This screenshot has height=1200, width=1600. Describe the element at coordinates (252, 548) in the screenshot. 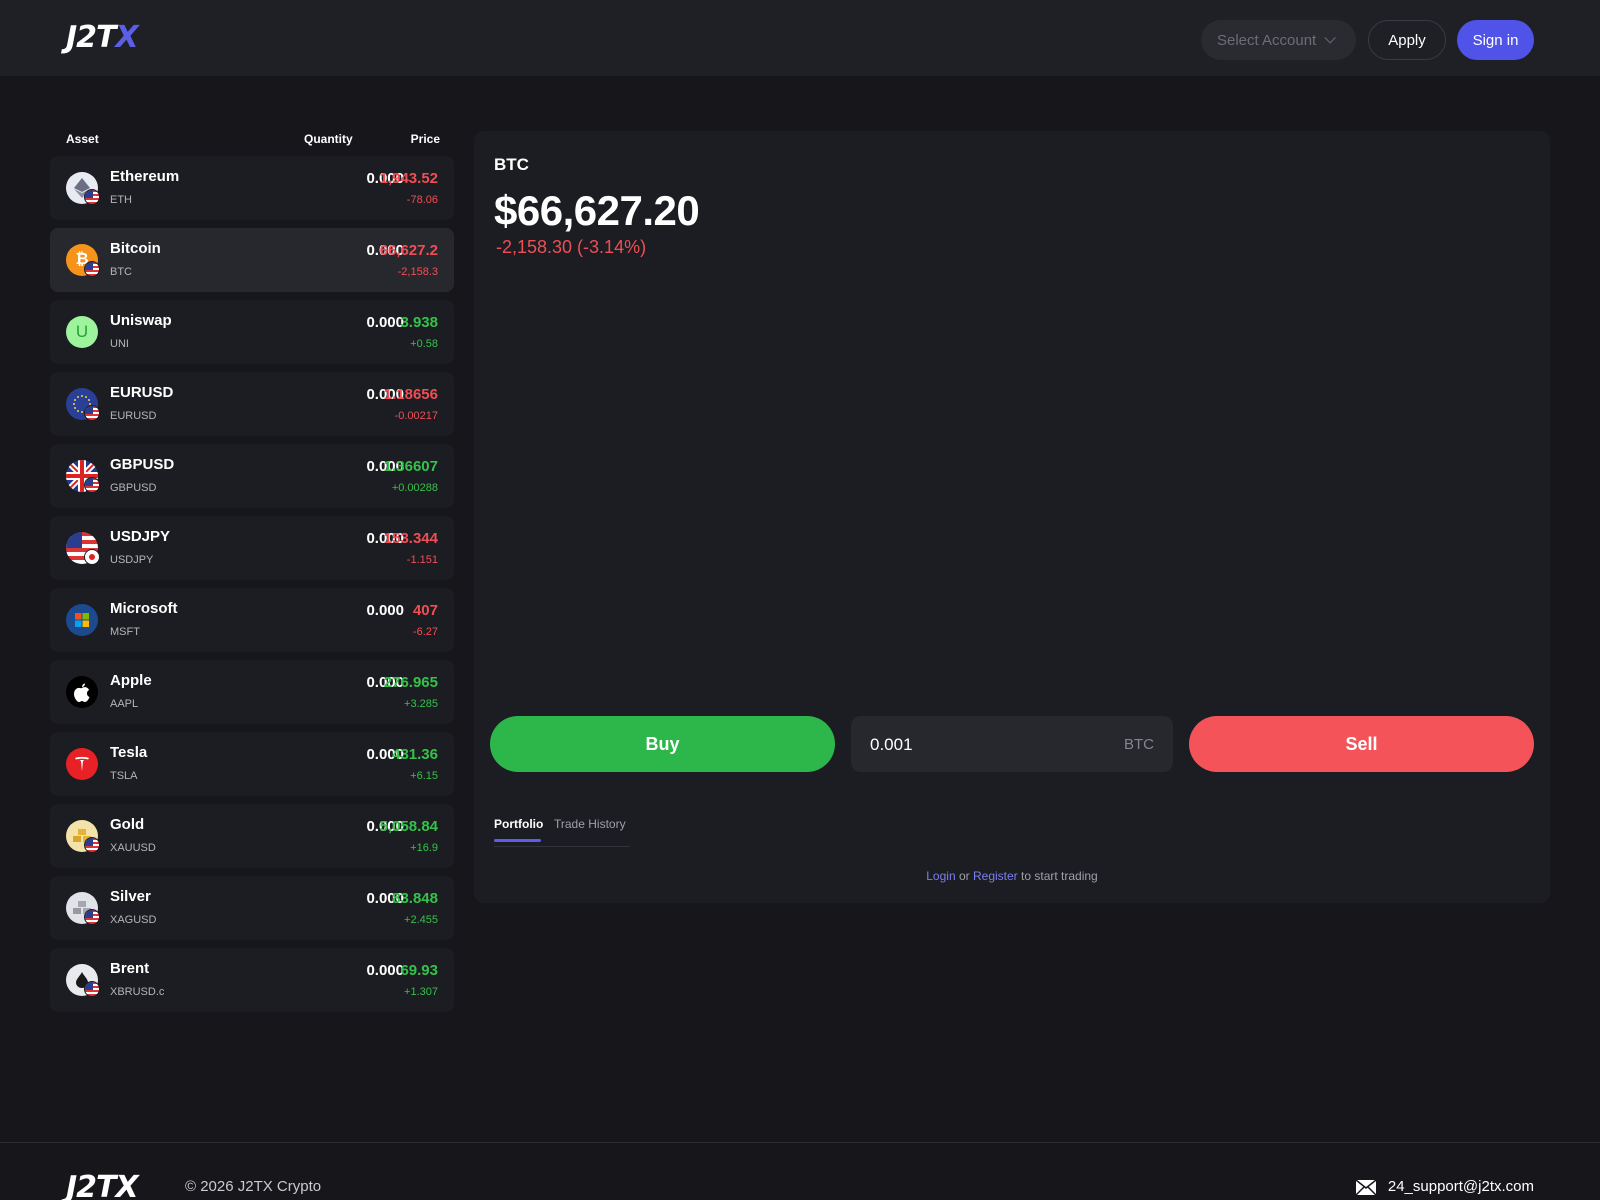

I see `asset-row-usdjpy: USDJPY USDJPY 0.000 153.344 -1.151` at that location.